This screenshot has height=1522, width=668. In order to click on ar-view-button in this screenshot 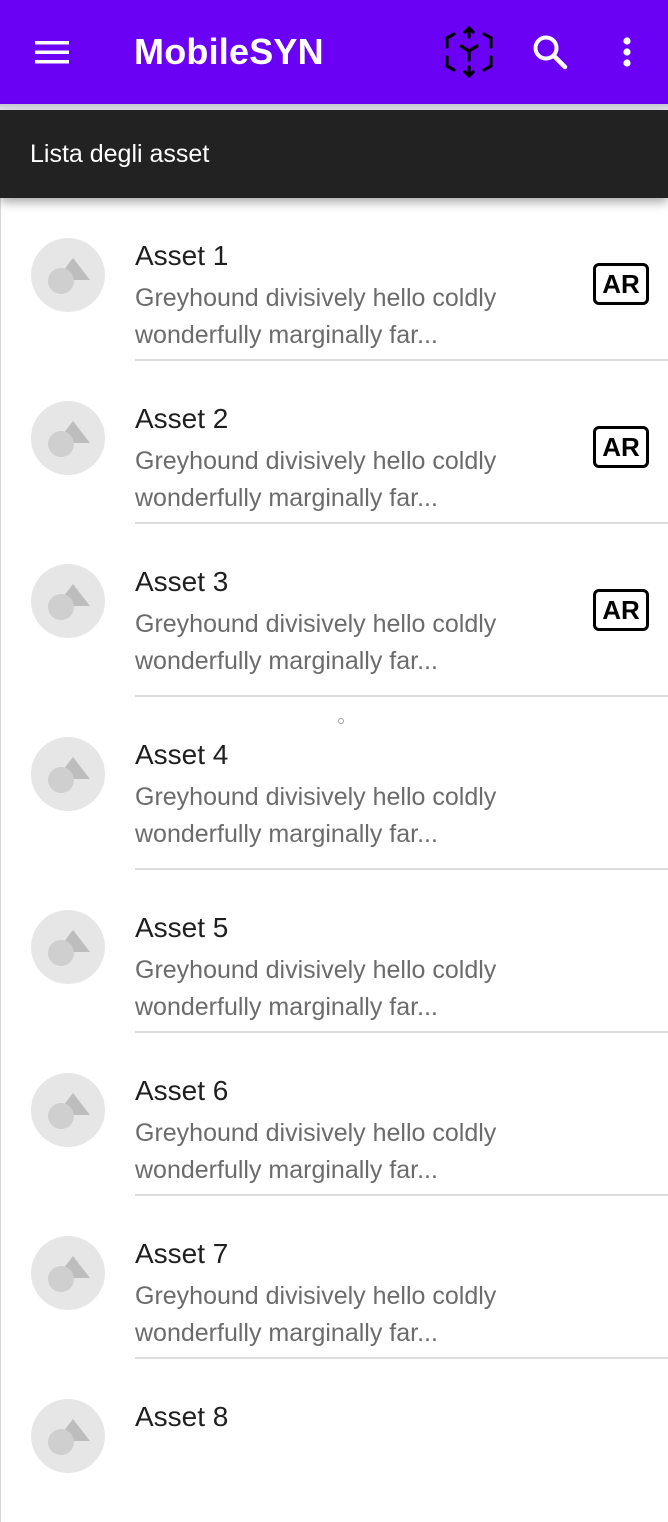, I will do `click(469, 52)`.